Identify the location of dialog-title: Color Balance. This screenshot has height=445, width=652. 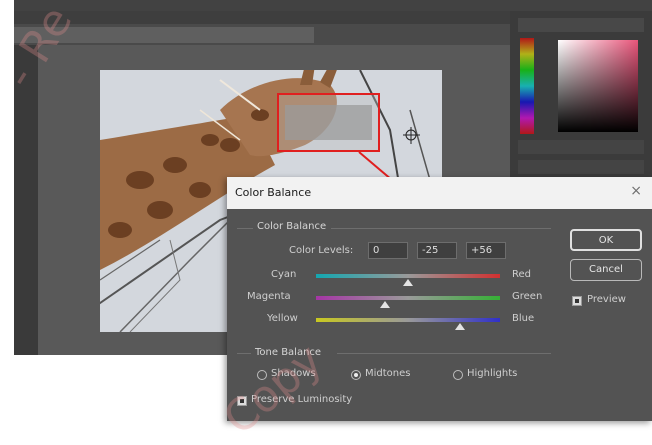
(273, 192).